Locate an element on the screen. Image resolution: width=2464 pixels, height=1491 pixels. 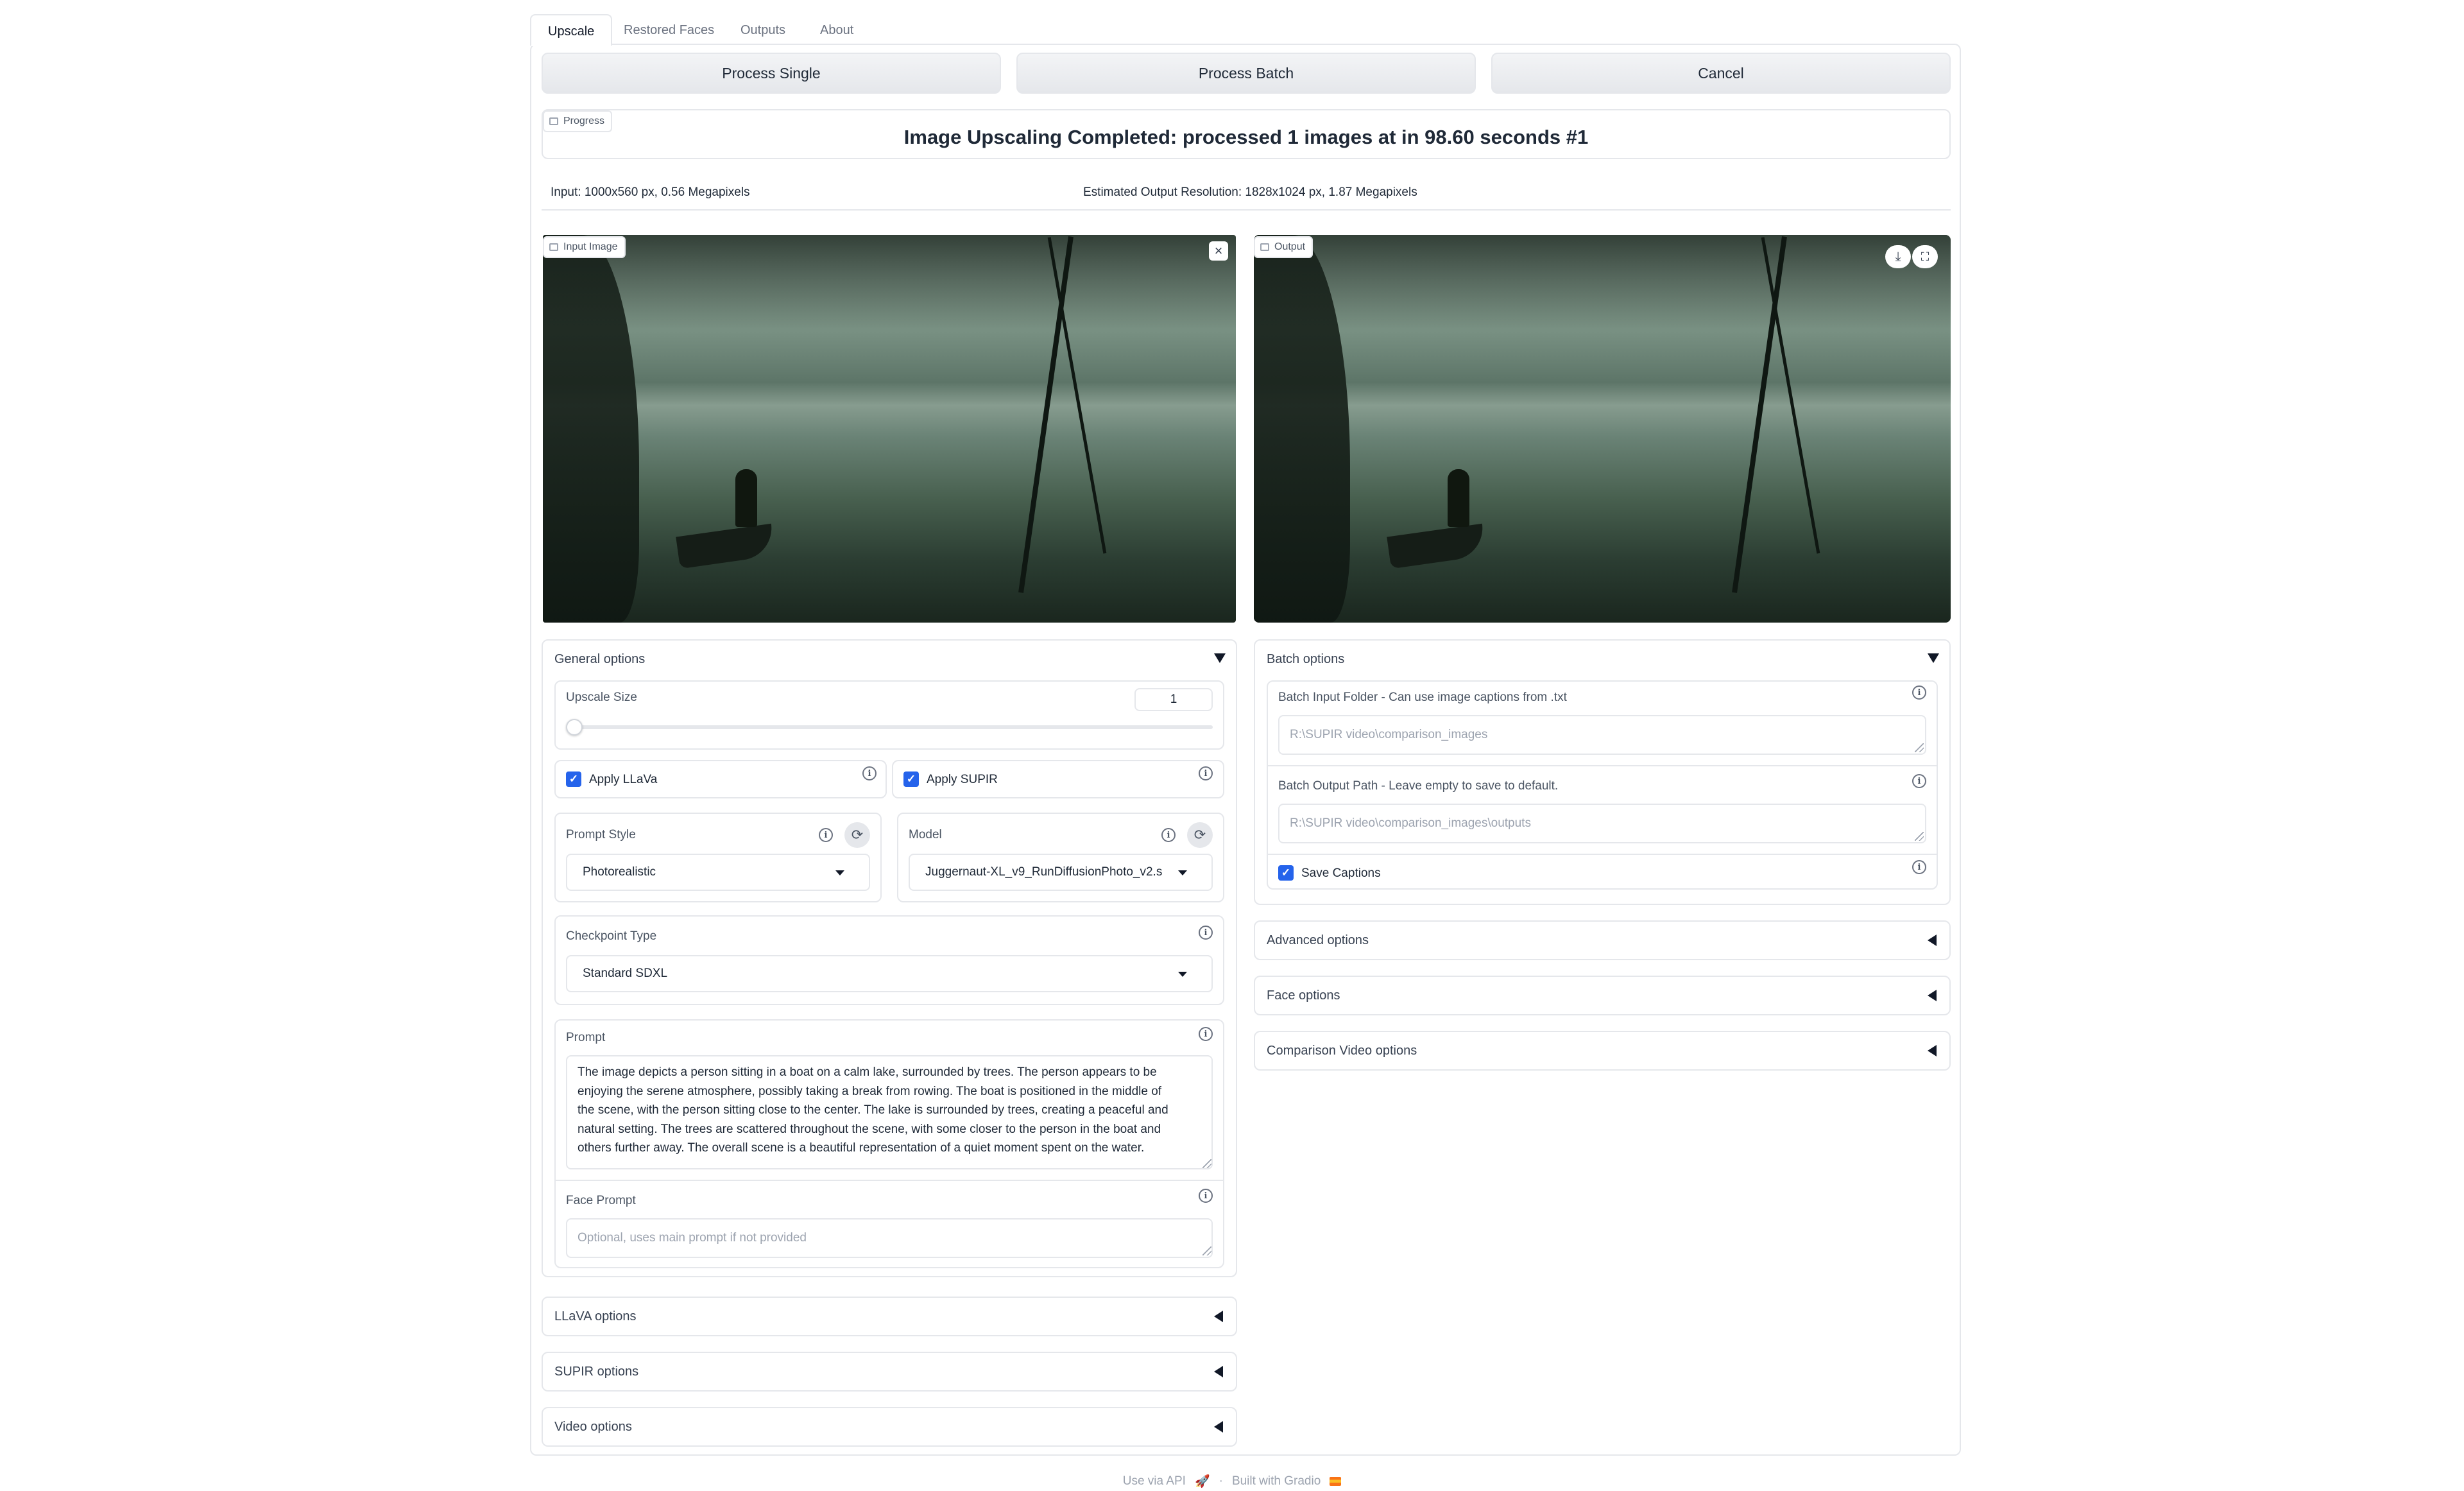
input-resolution-text: Input: 1000x560 px, 0.56 Megapixels is located at coordinates (650, 192).